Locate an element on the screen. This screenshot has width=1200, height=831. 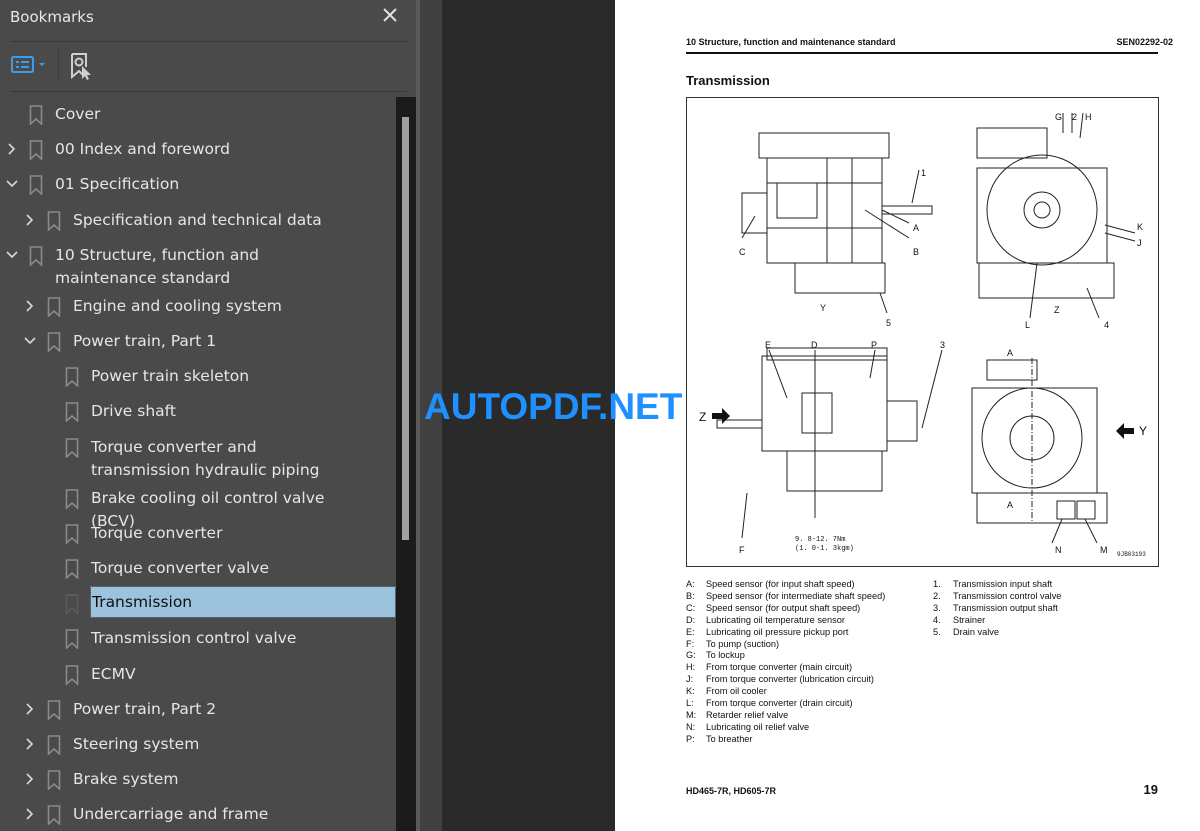
legend-key: 5. is located at coordinates (937, 631).